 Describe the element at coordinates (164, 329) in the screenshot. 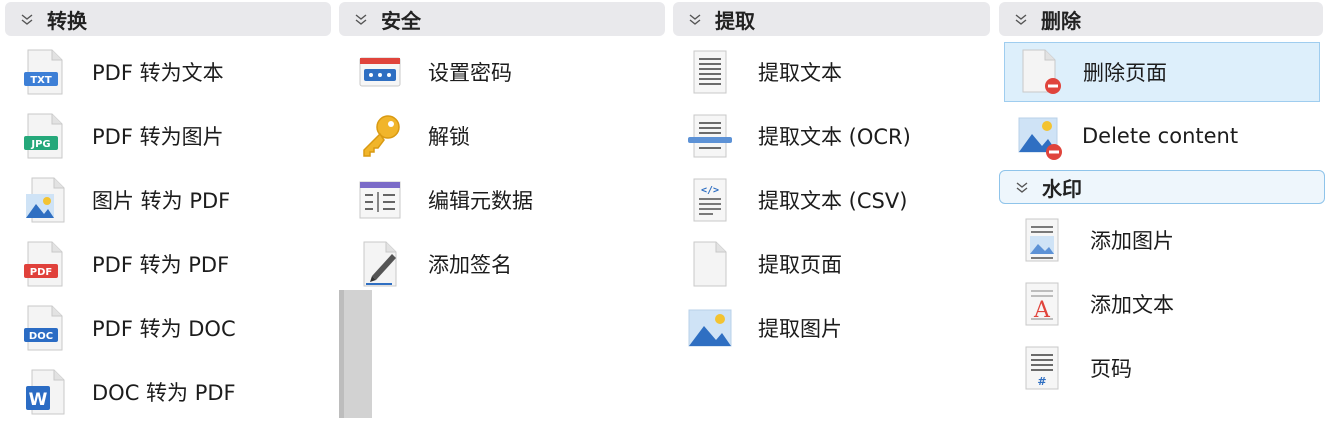

I see `list-item-label: PDF 转为 DOC` at that location.